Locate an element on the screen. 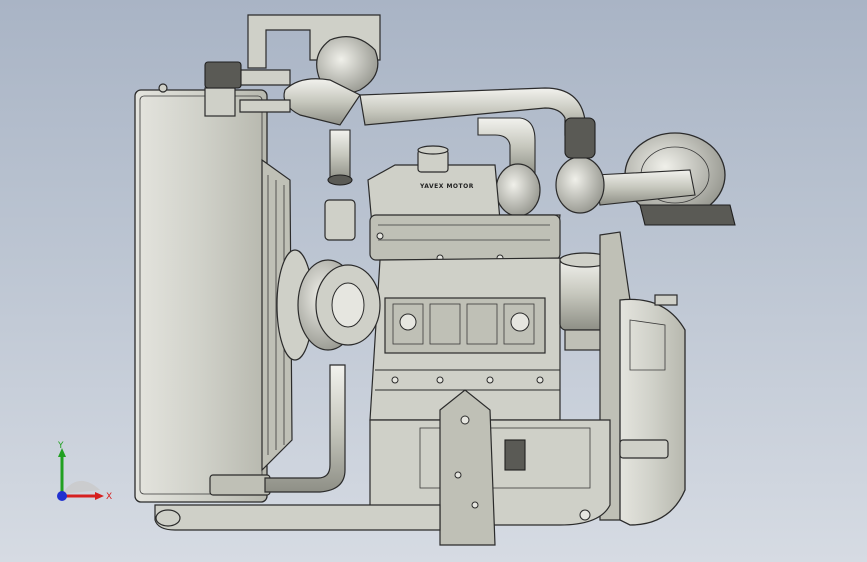 The image size is (867, 562). triad-plane is located at coordinates (81, 487).